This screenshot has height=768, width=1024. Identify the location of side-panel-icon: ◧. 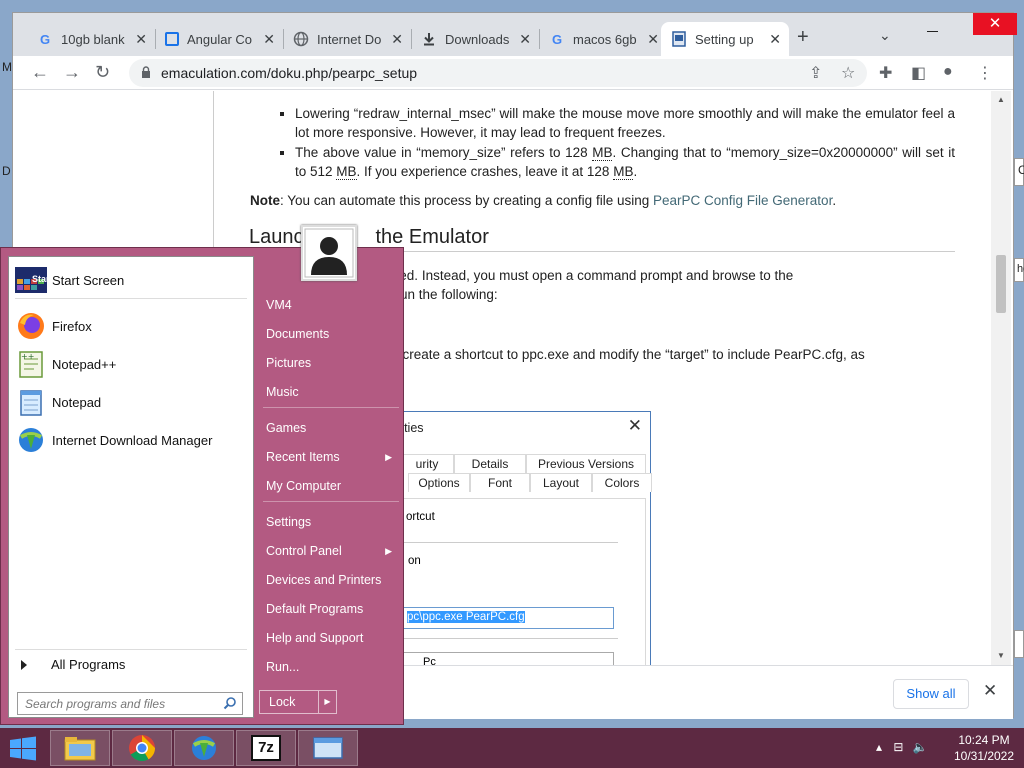
(918, 73).